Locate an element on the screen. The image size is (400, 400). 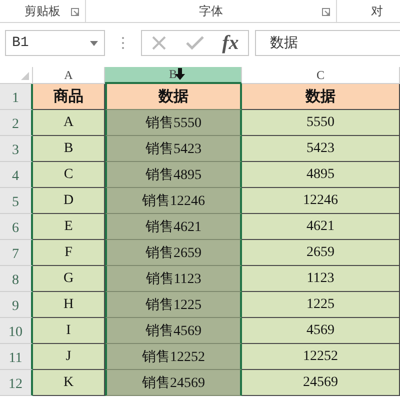
checkmark-icon is located at coordinates (195, 43).